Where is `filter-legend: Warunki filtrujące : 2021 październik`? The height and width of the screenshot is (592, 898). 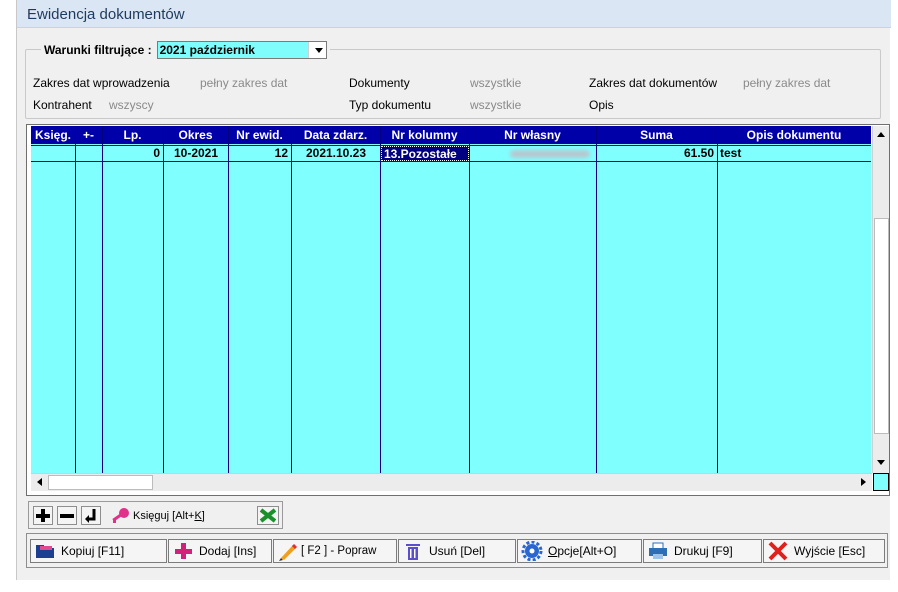 filter-legend: Warunki filtrujące : 2021 październik is located at coordinates (185, 50).